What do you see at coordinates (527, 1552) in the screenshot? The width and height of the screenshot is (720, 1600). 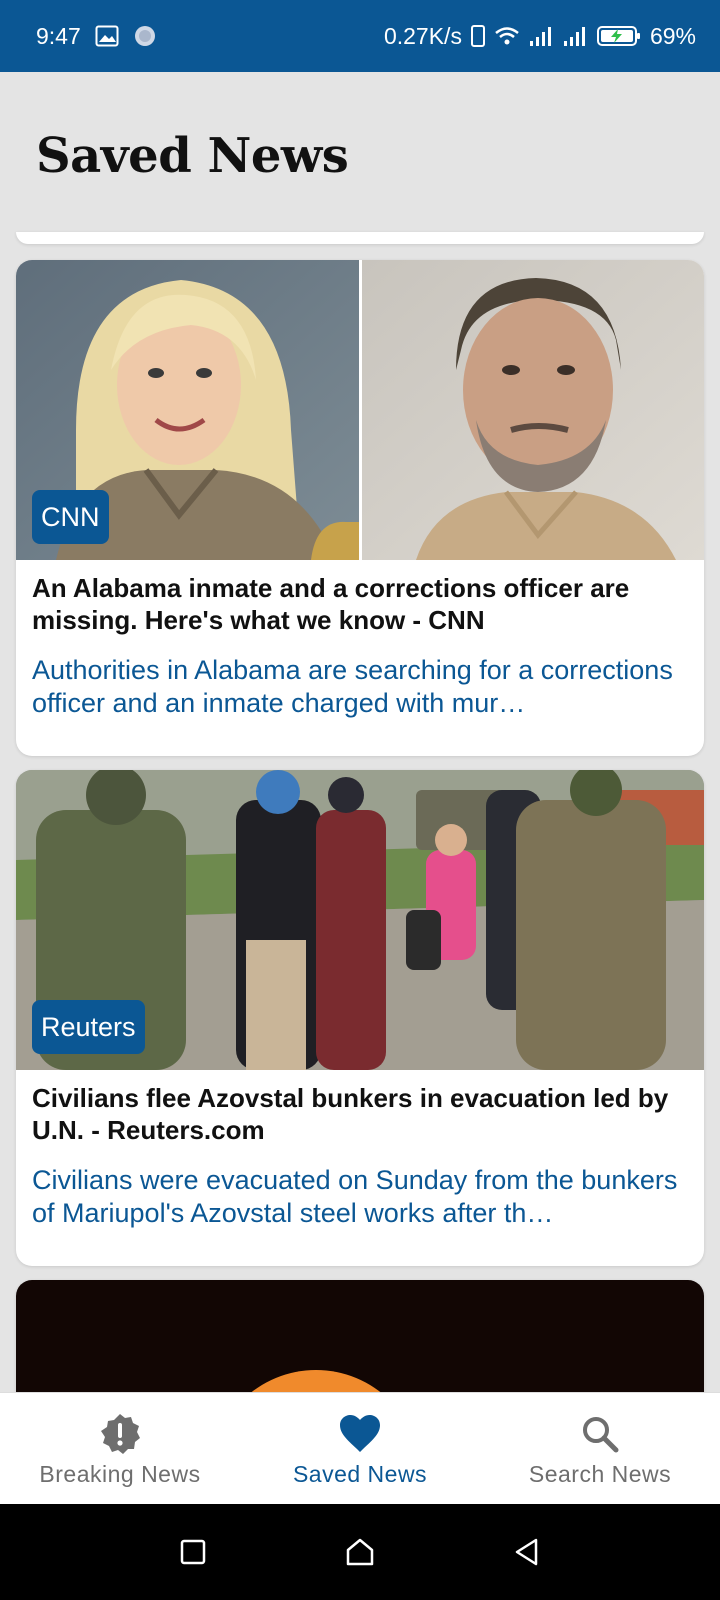 I see `back-icon` at bounding box center [527, 1552].